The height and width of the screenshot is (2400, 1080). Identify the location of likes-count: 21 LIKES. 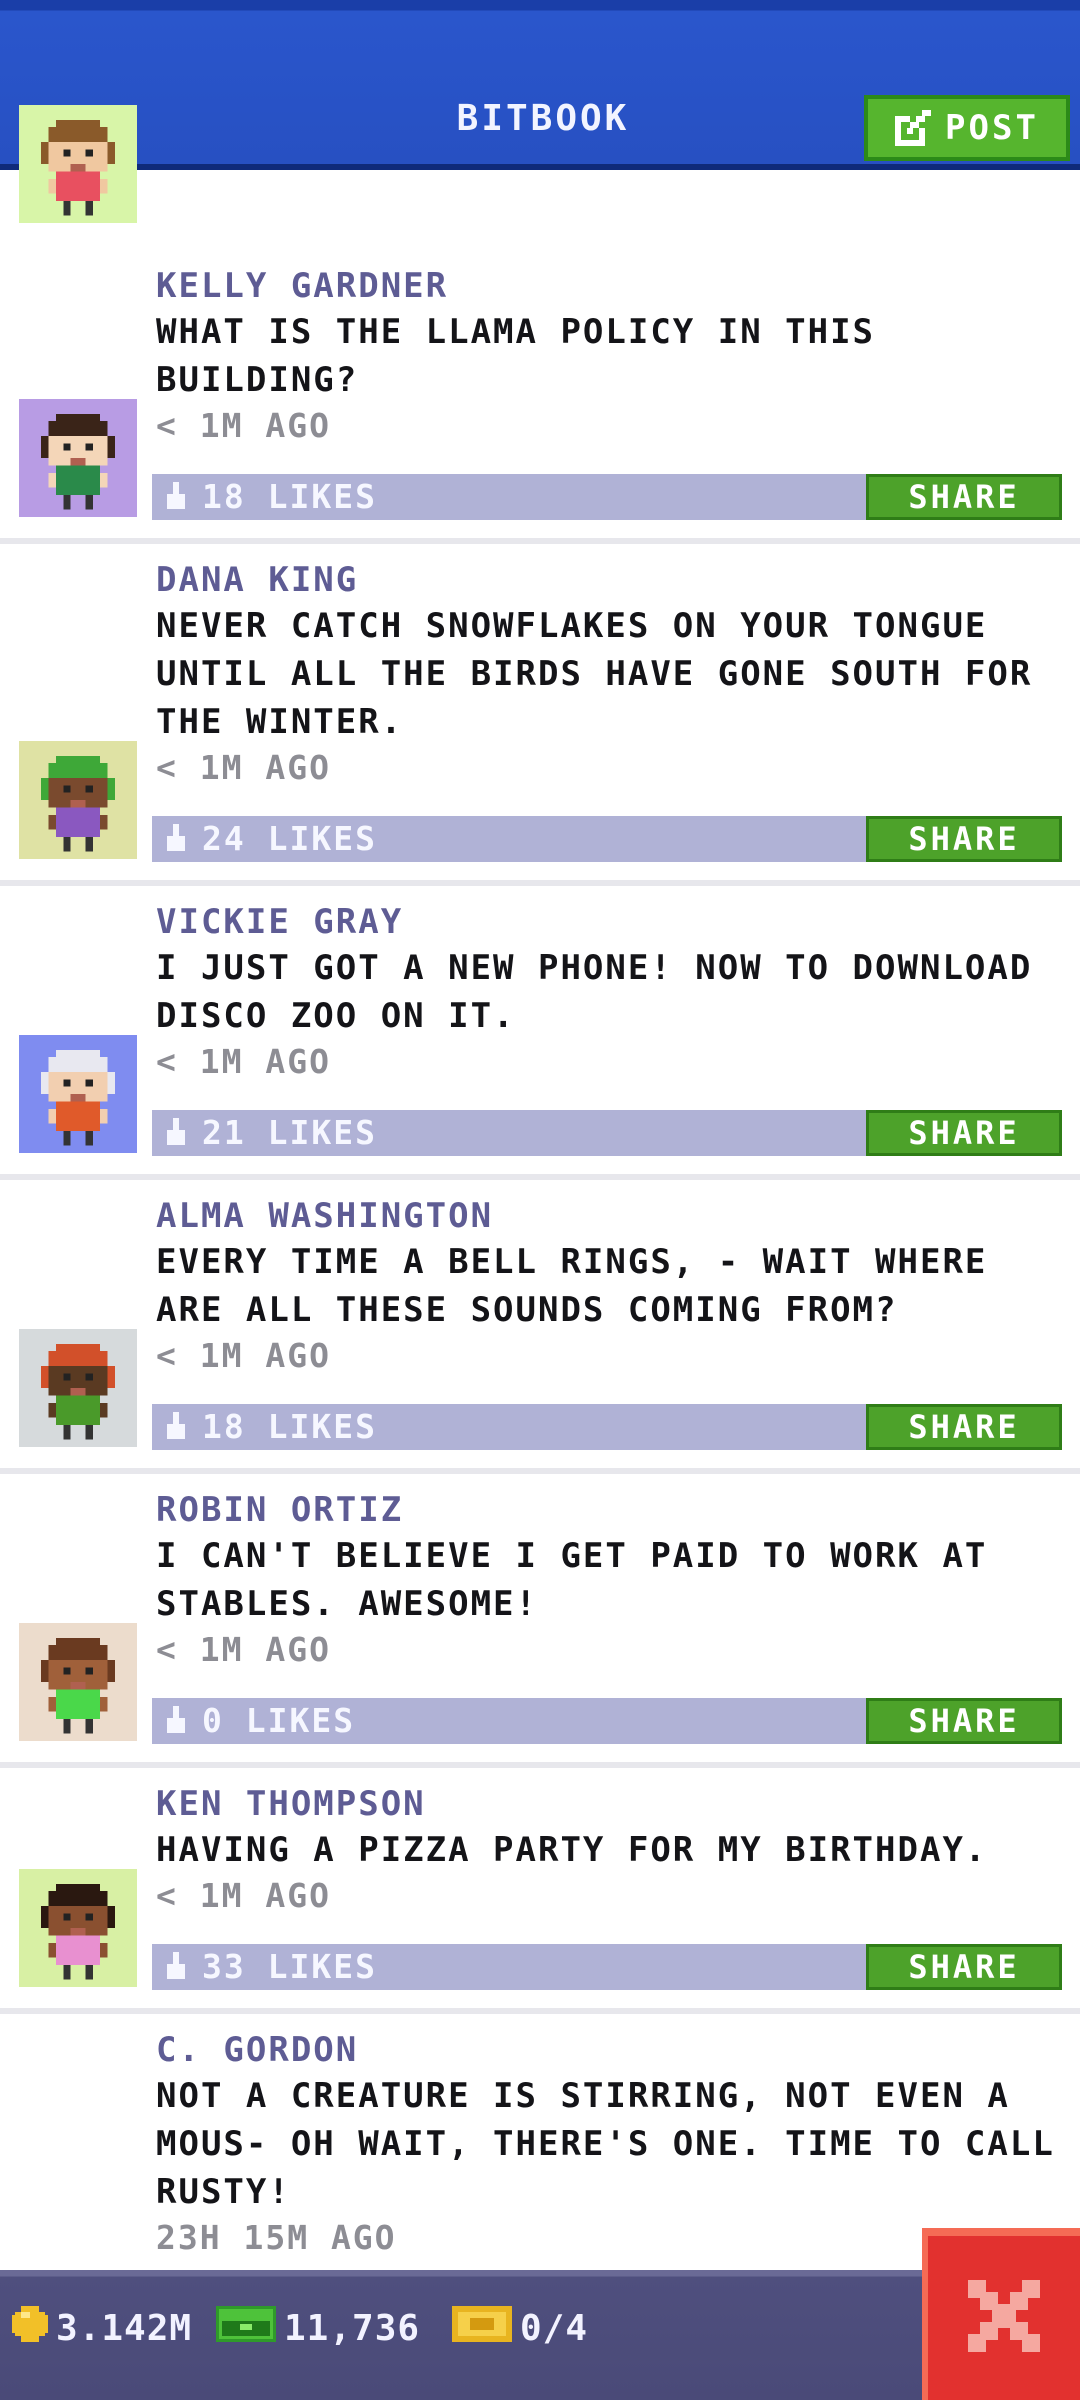
(289, 1132).